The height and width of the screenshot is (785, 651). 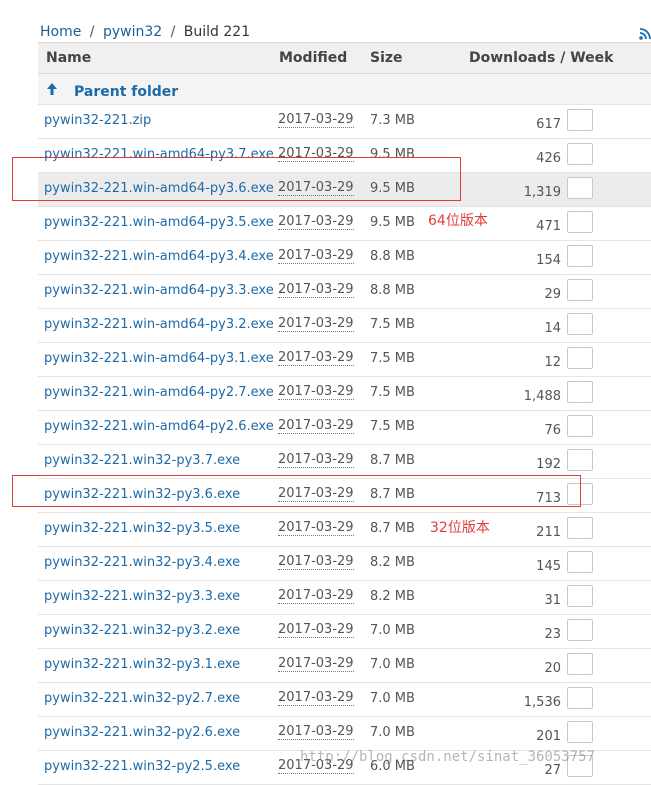 What do you see at coordinates (159, 222) in the screenshot?
I see `file-link: pywin32-221.win-amd64-py3.5.exe` at bounding box center [159, 222].